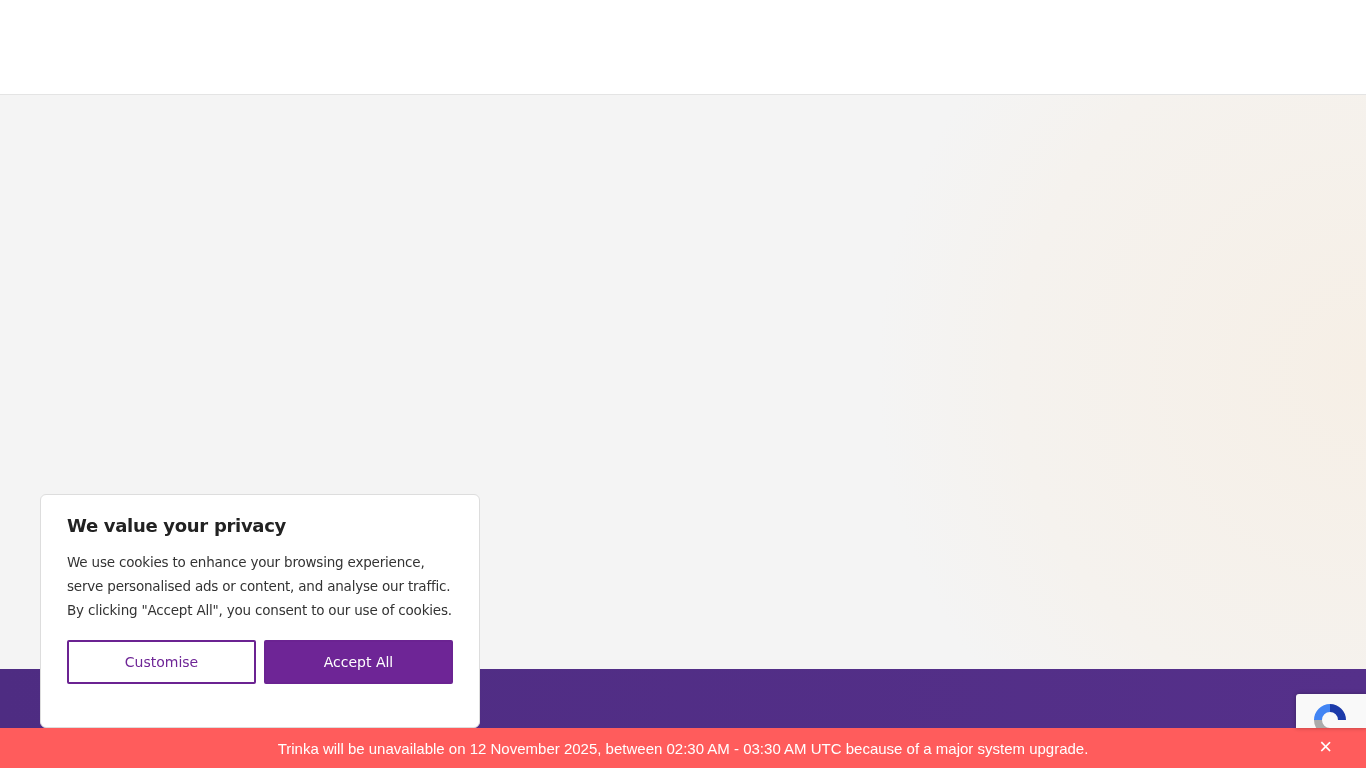  Describe the element at coordinates (177, 525) in the screenshot. I see `cookie-title: We value your privacy` at that location.